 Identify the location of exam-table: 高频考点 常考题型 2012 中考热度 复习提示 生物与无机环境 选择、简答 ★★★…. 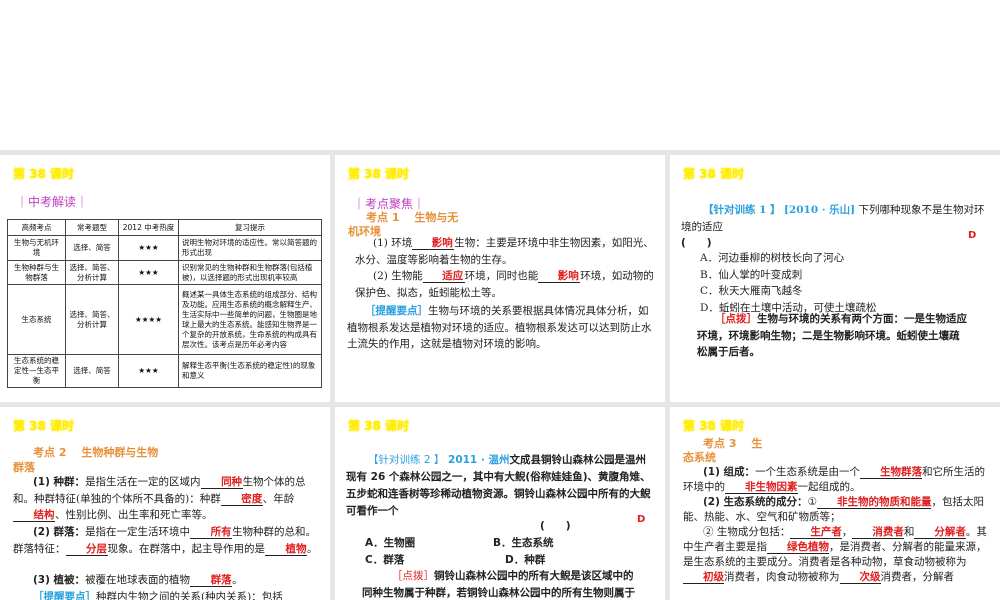
(164, 303).